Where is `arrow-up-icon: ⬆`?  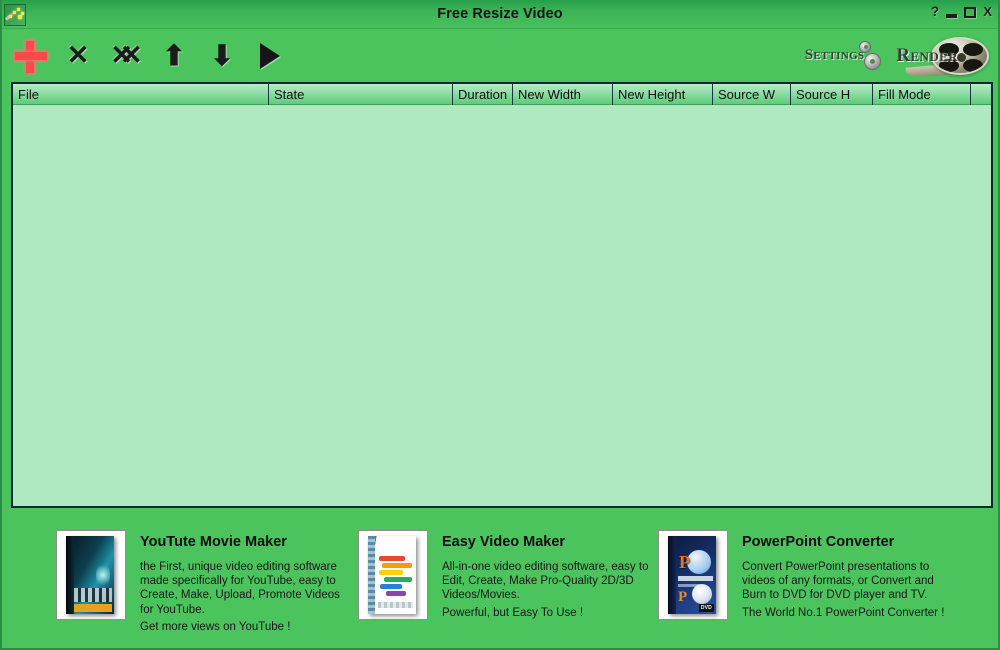 arrow-up-icon: ⬆ is located at coordinates (174, 55).